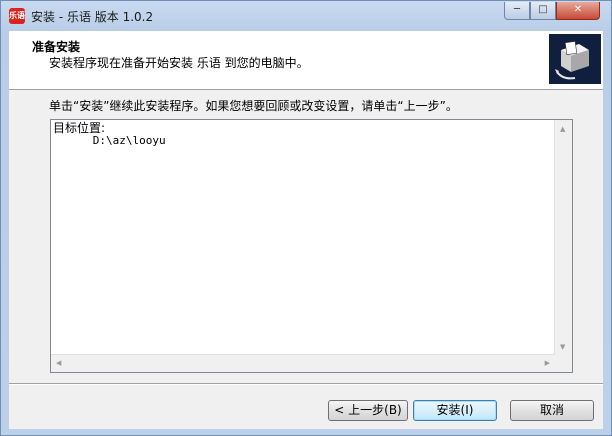  What do you see at coordinates (547, 363) in the screenshot?
I see `scroll-right-icon: ▶` at bounding box center [547, 363].